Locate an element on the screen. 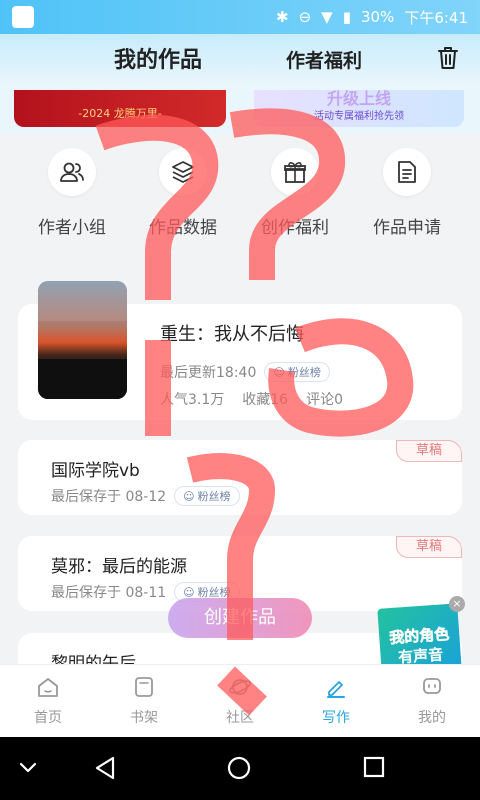  draft-meta: 最后保存于 08-12 ☺ 粉丝榜 is located at coordinates (145, 496).